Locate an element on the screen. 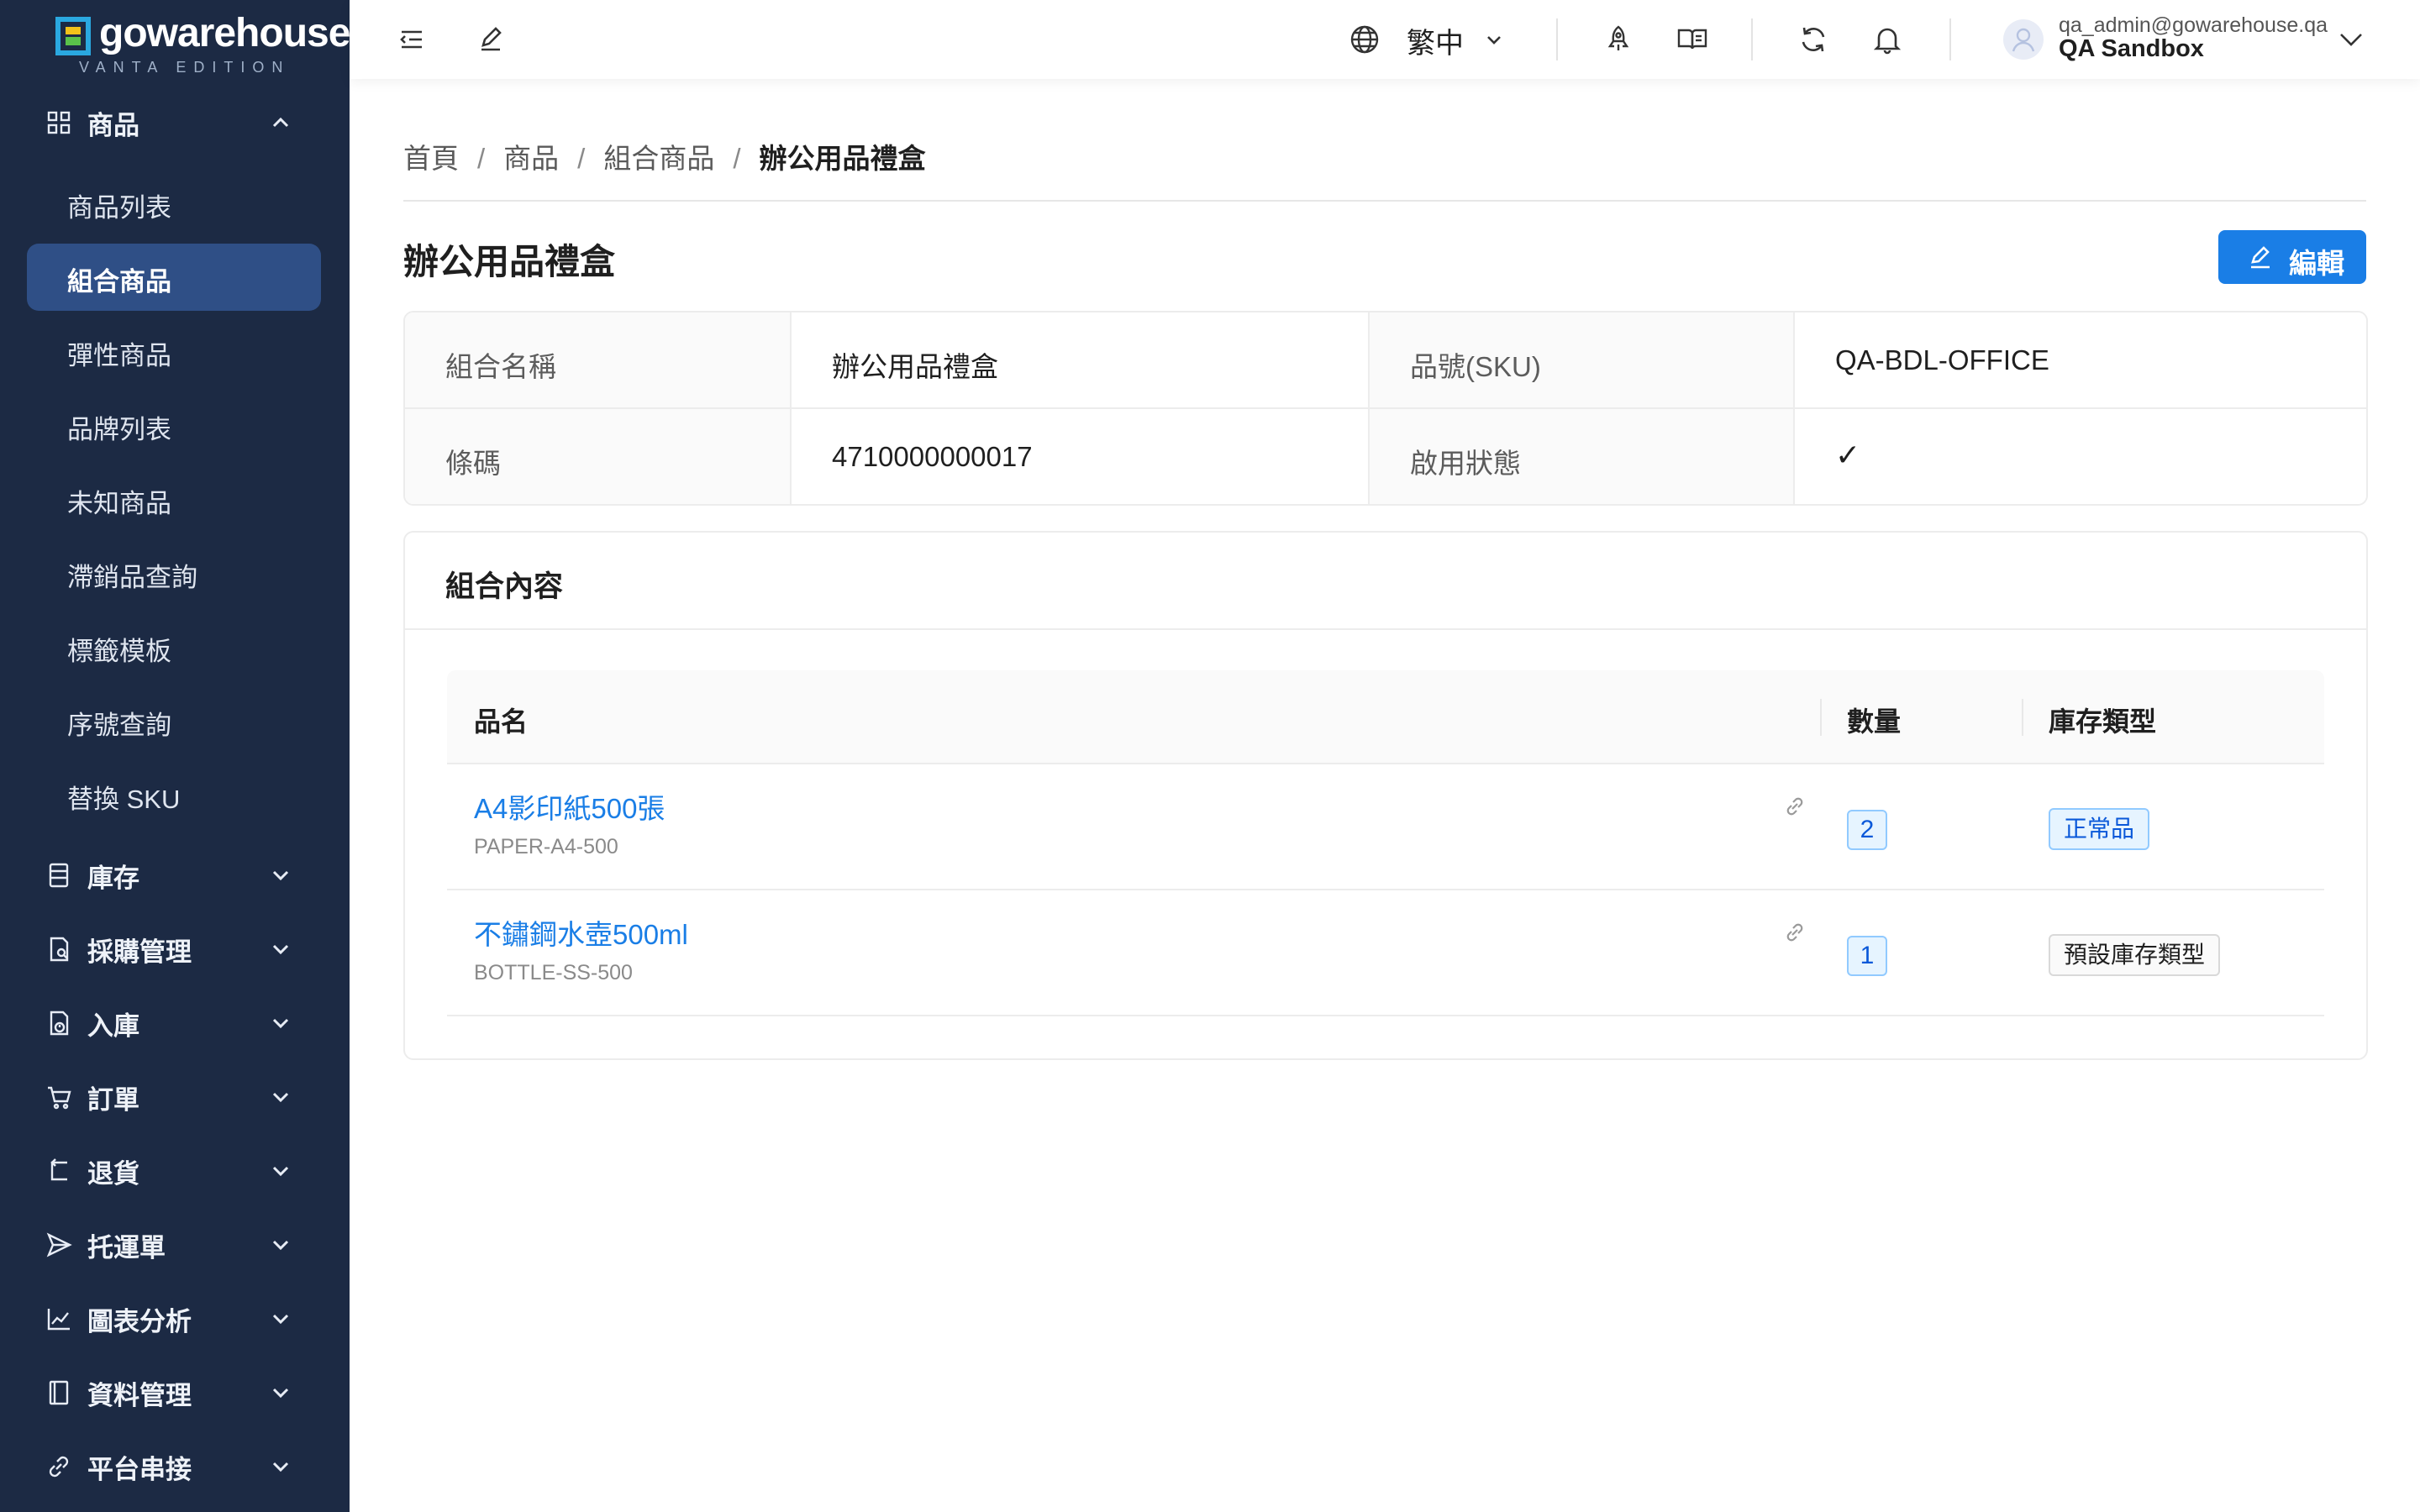 Image resolution: width=2420 pixels, height=1512 pixels. breadcrumb-products: 商品 is located at coordinates (531, 156).